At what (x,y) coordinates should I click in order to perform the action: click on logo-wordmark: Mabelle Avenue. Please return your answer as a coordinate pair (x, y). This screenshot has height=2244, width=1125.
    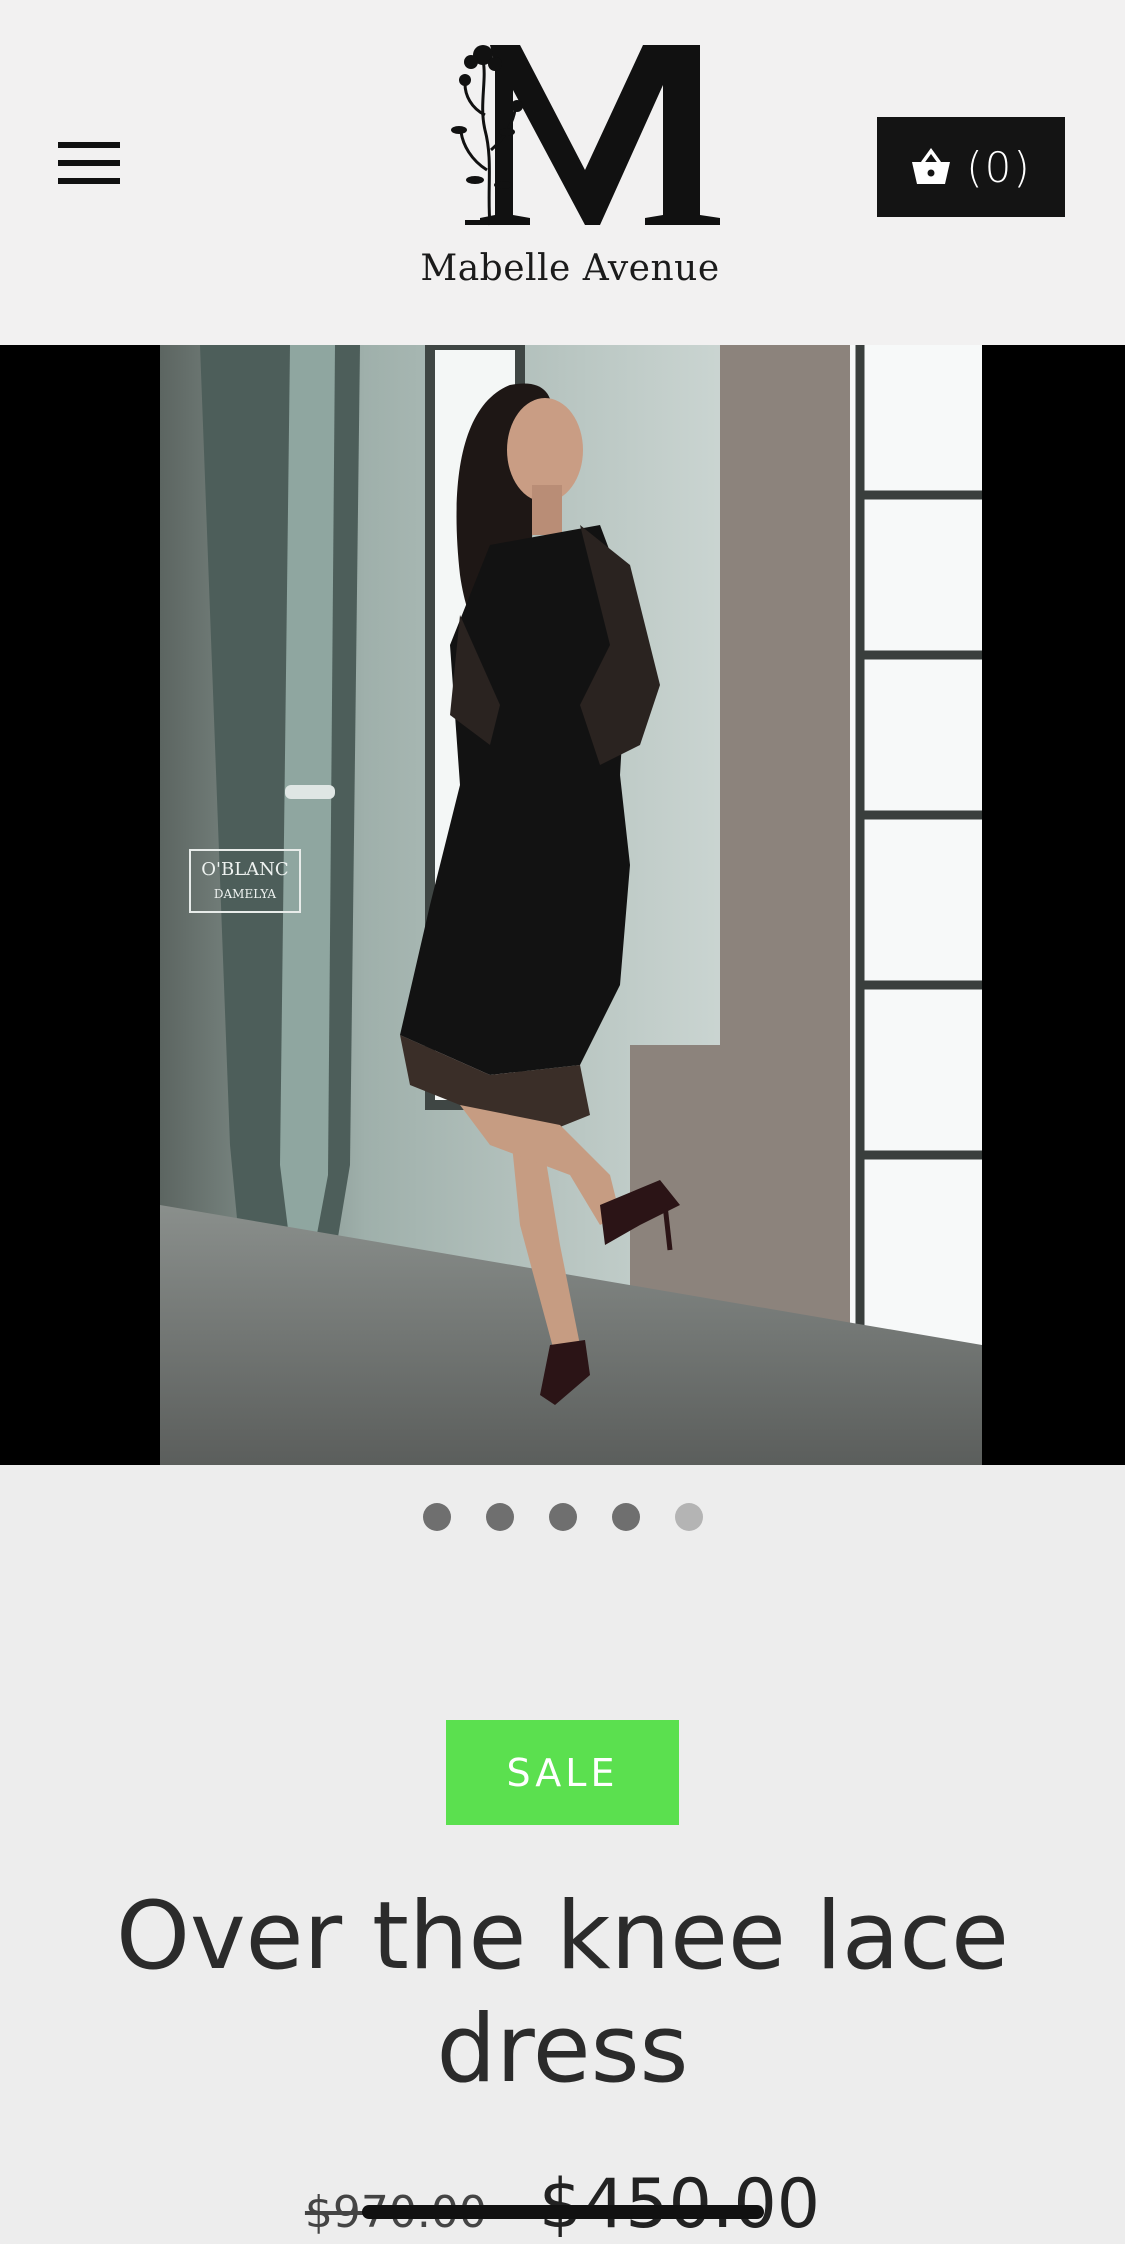
    Looking at the image, I should click on (570, 268).